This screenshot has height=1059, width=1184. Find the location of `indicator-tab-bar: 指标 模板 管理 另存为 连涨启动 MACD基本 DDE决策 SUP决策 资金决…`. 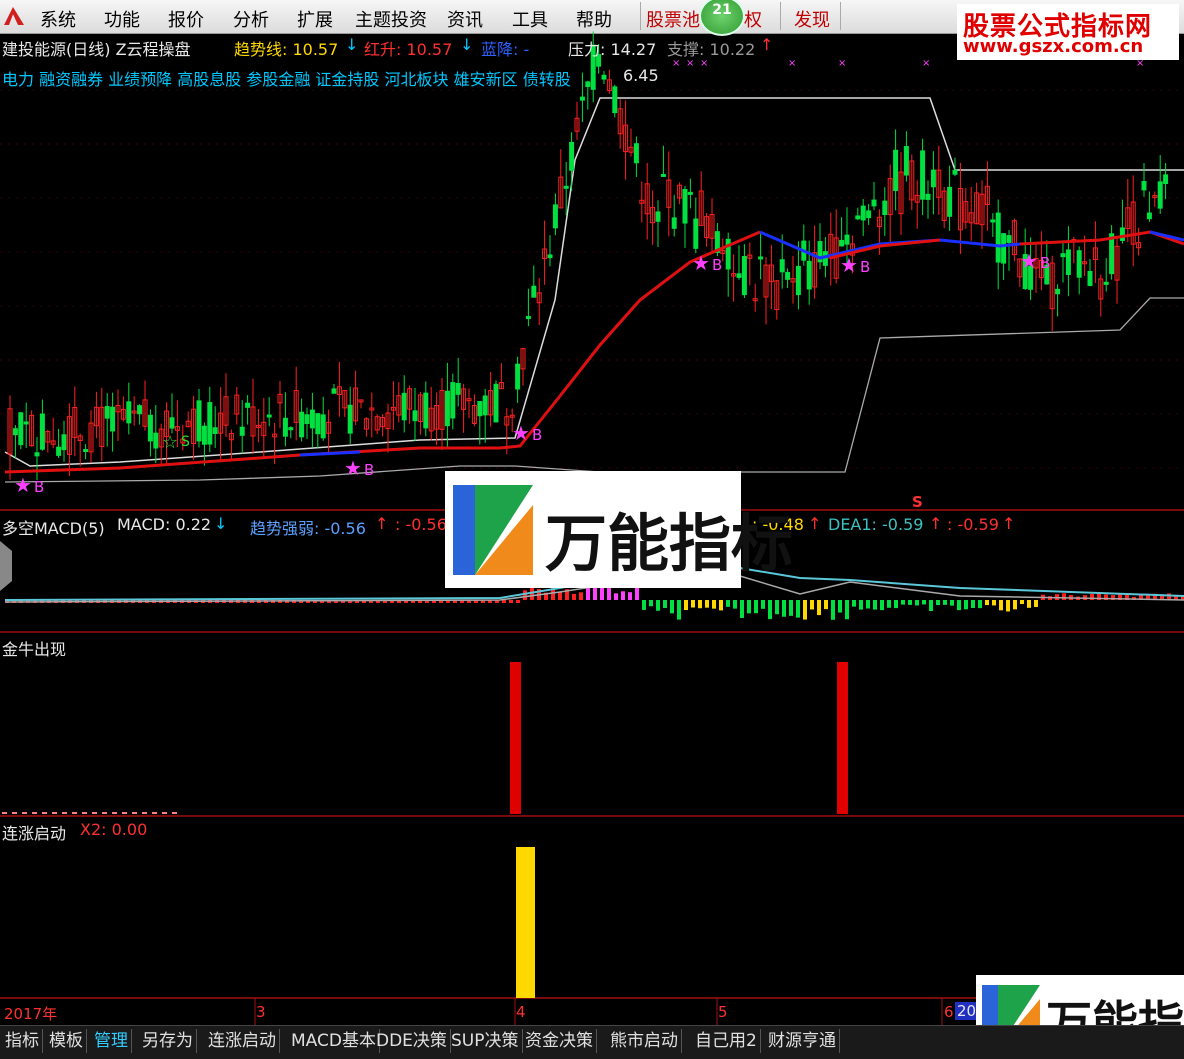

indicator-tab-bar: 指标 模板 管理 另存为 连涨启动 MACD基本 DDE决策 SUP决策 资金决… is located at coordinates (592, 1042).